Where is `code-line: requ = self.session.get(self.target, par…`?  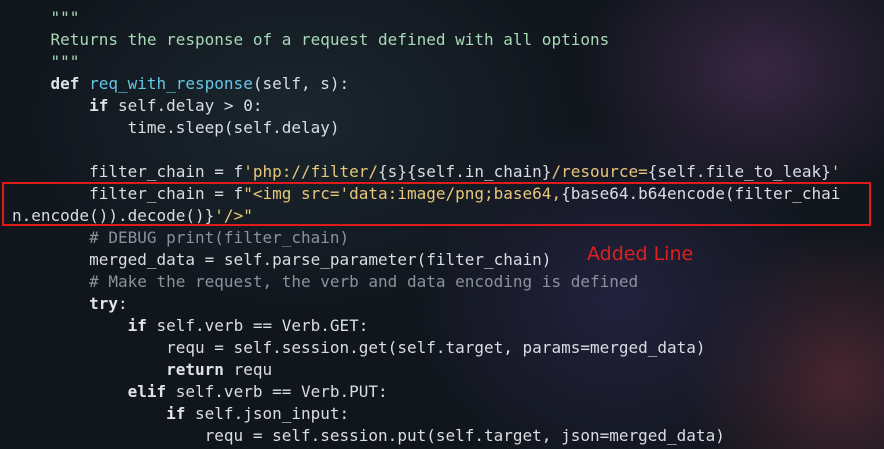 code-line: requ = self.session.get(self.target, par… is located at coordinates (359, 348).